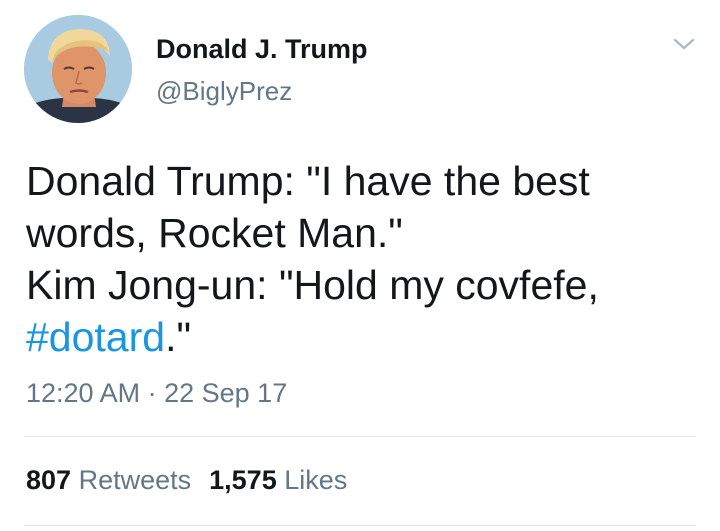 This screenshot has height=531, width=720. Describe the element at coordinates (135, 480) in the screenshot. I see `retweets-label: Retweets` at that location.